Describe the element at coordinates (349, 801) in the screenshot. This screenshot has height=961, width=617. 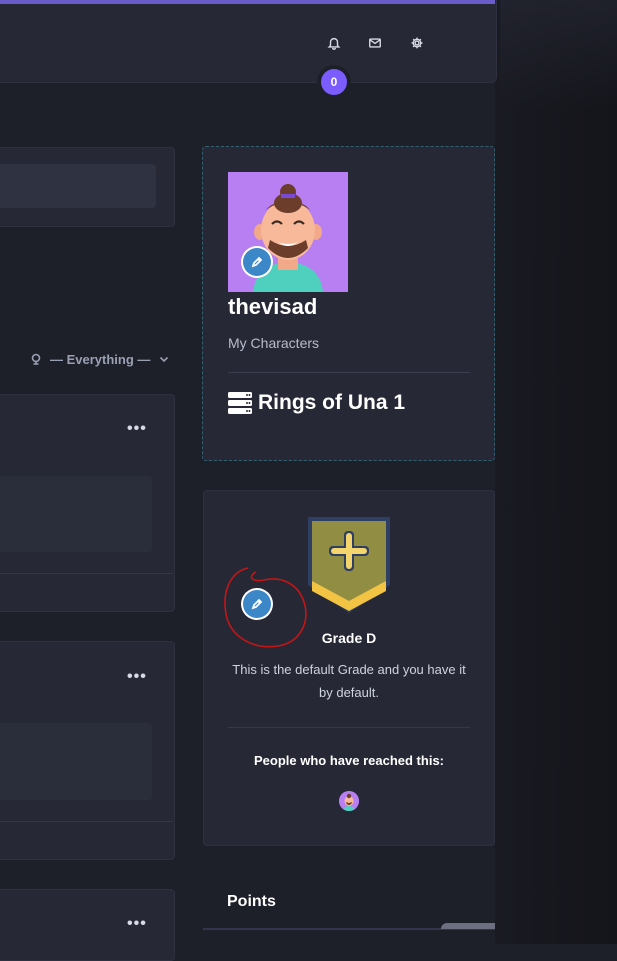
I see `member-avatar` at that location.